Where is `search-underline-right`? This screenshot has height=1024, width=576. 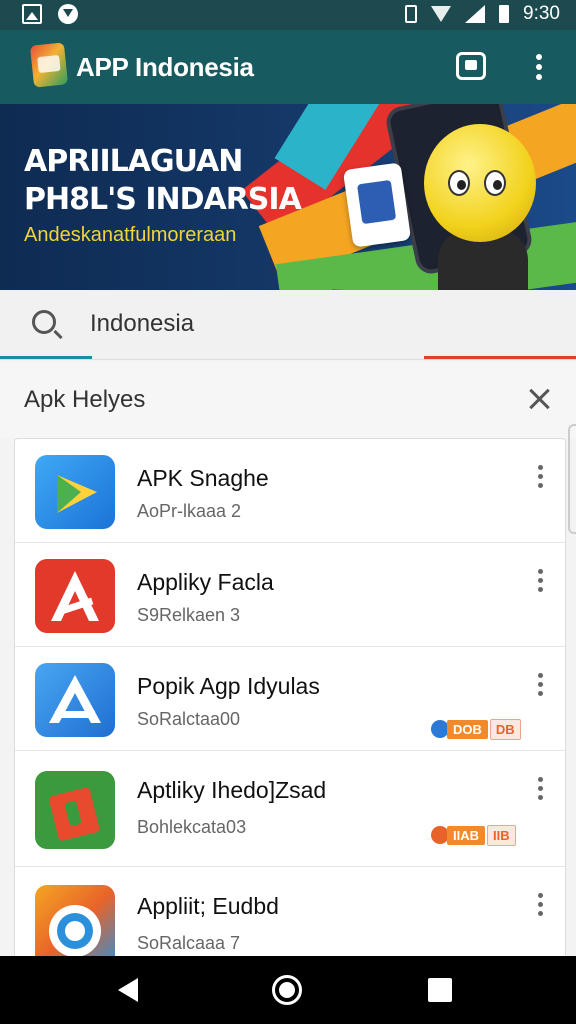
search-underline-right is located at coordinates (500, 357).